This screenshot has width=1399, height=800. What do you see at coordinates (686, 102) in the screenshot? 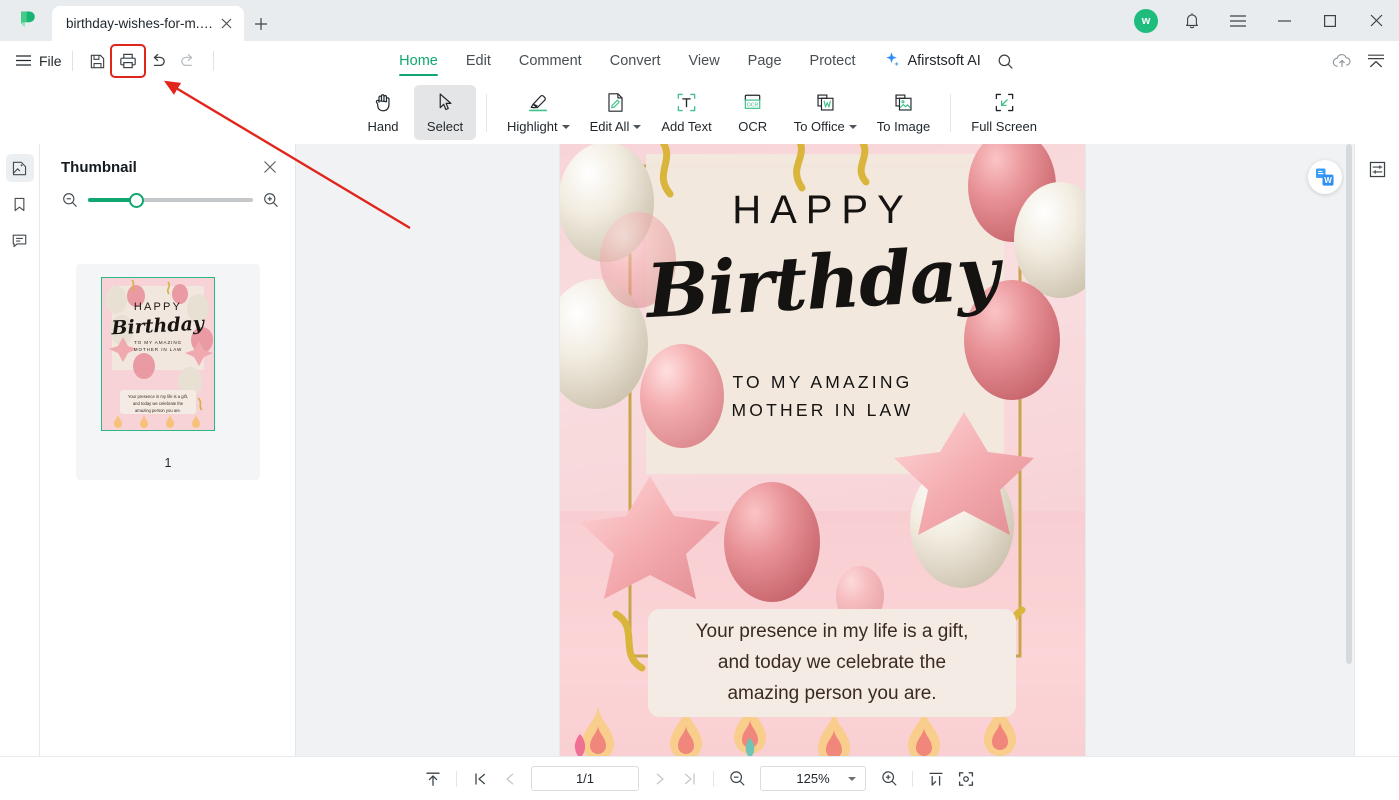
I see `add-text-icon` at bounding box center [686, 102].